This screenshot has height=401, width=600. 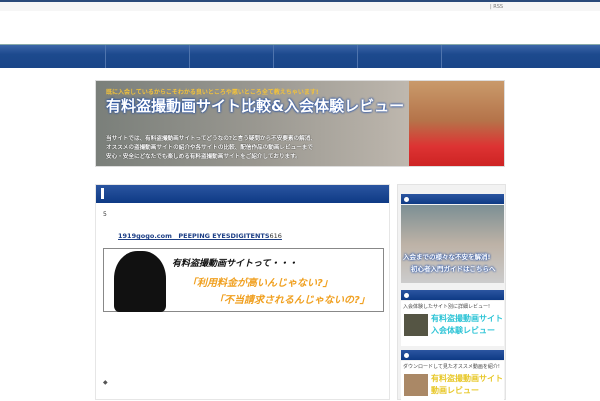 I want to click on title-marker, so click(x=102, y=193).